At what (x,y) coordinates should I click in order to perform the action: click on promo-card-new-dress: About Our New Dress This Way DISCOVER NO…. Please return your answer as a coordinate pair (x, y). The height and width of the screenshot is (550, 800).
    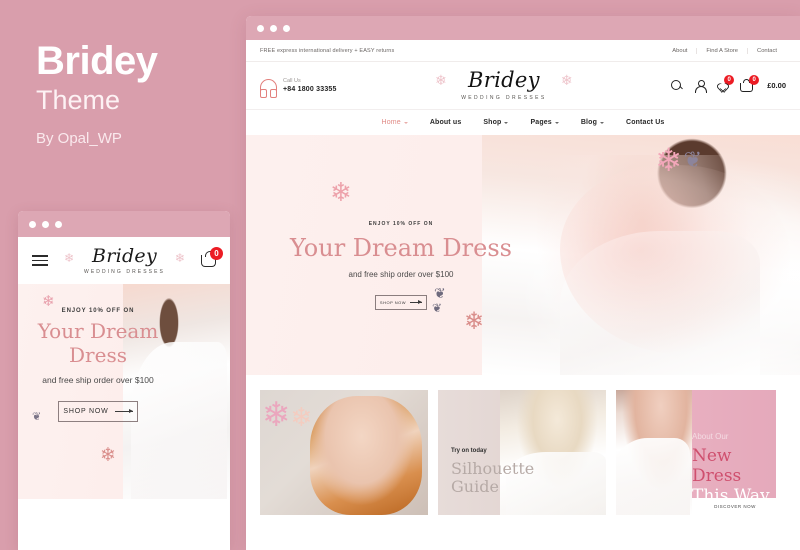
    Looking at the image, I should click on (696, 452).